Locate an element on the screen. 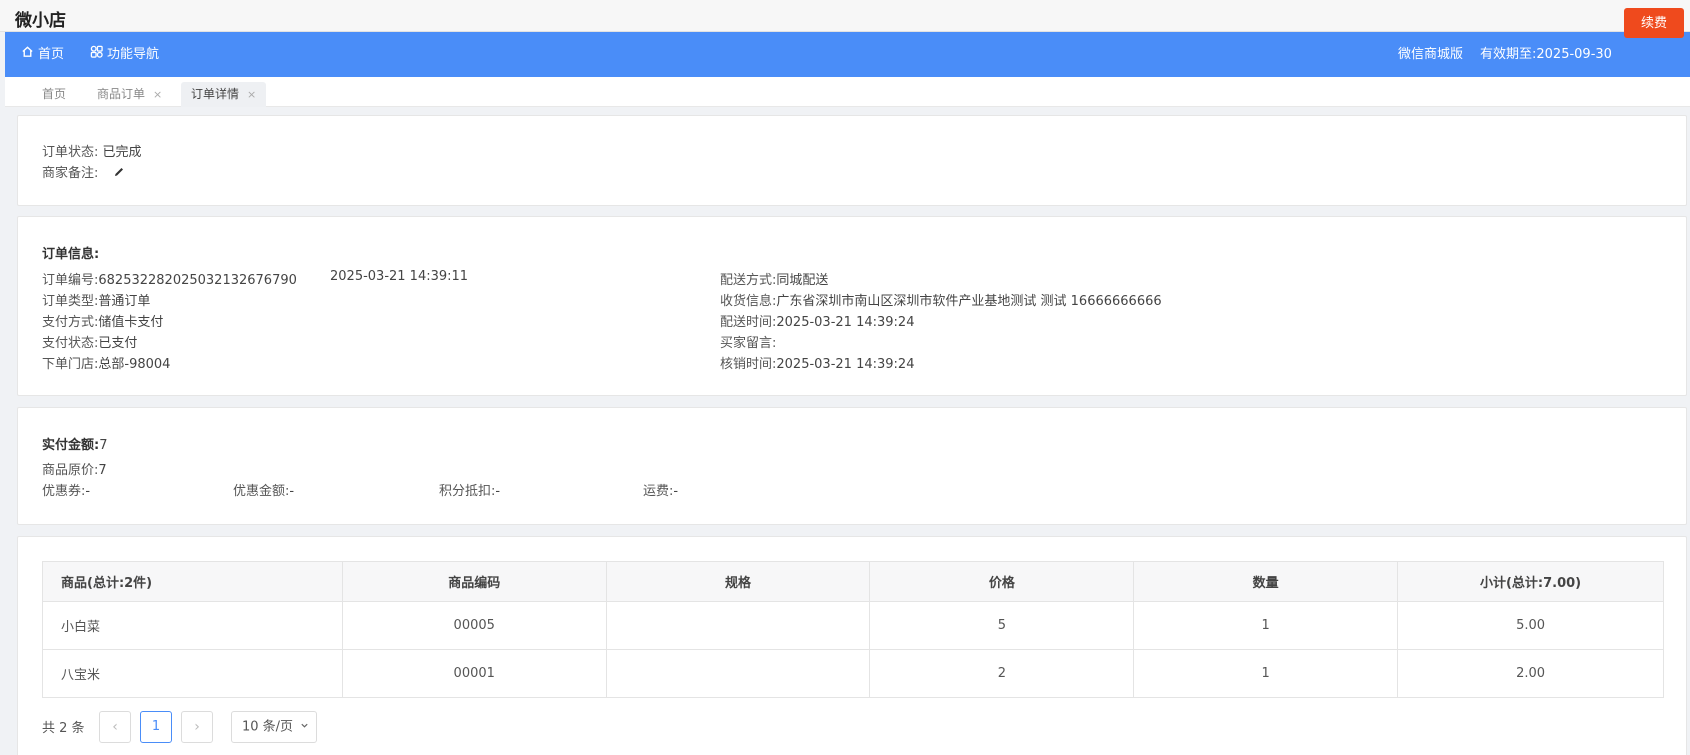 This screenshot has height=755, width=1690. tab-home-label: 首页 is located at coordinates (54, 94).